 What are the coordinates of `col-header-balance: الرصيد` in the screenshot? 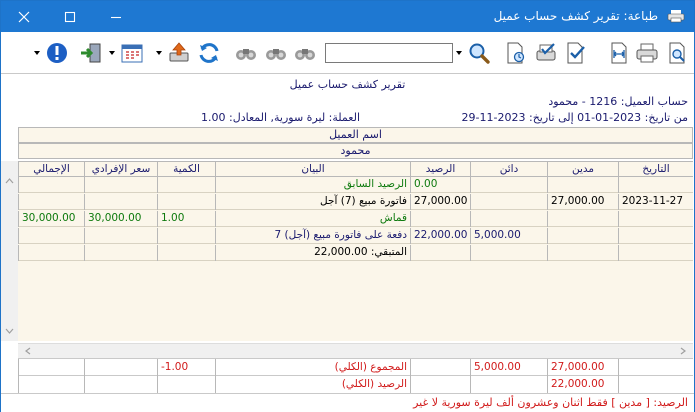 It's located at (440, 170).